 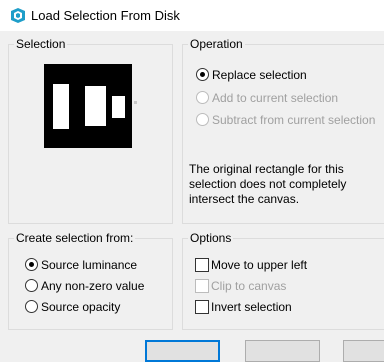 I want to click on selection-preview, so click(x=88, y=106).